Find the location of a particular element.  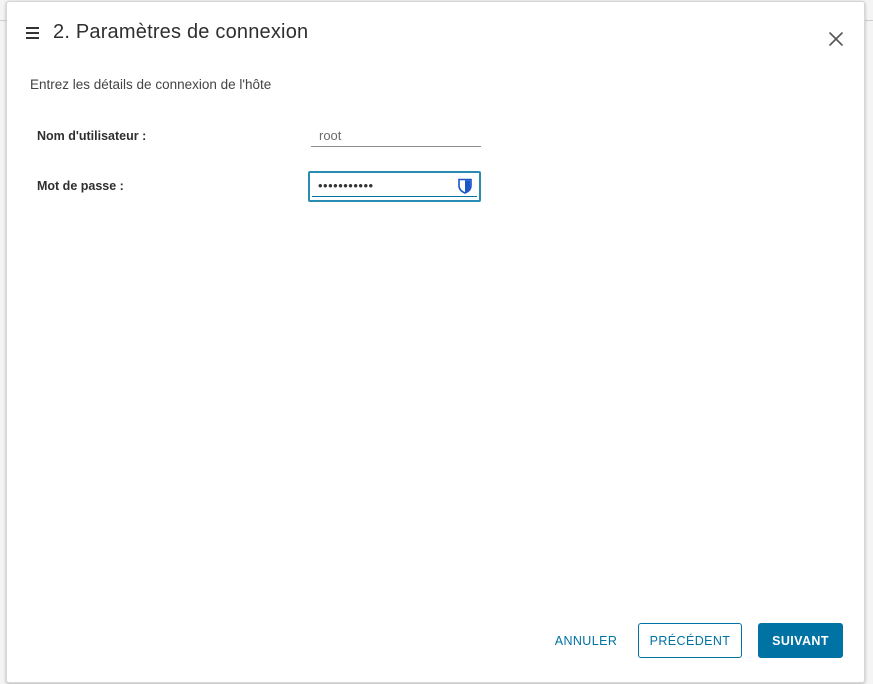

shield-icon is located at coordinates (465, 186).